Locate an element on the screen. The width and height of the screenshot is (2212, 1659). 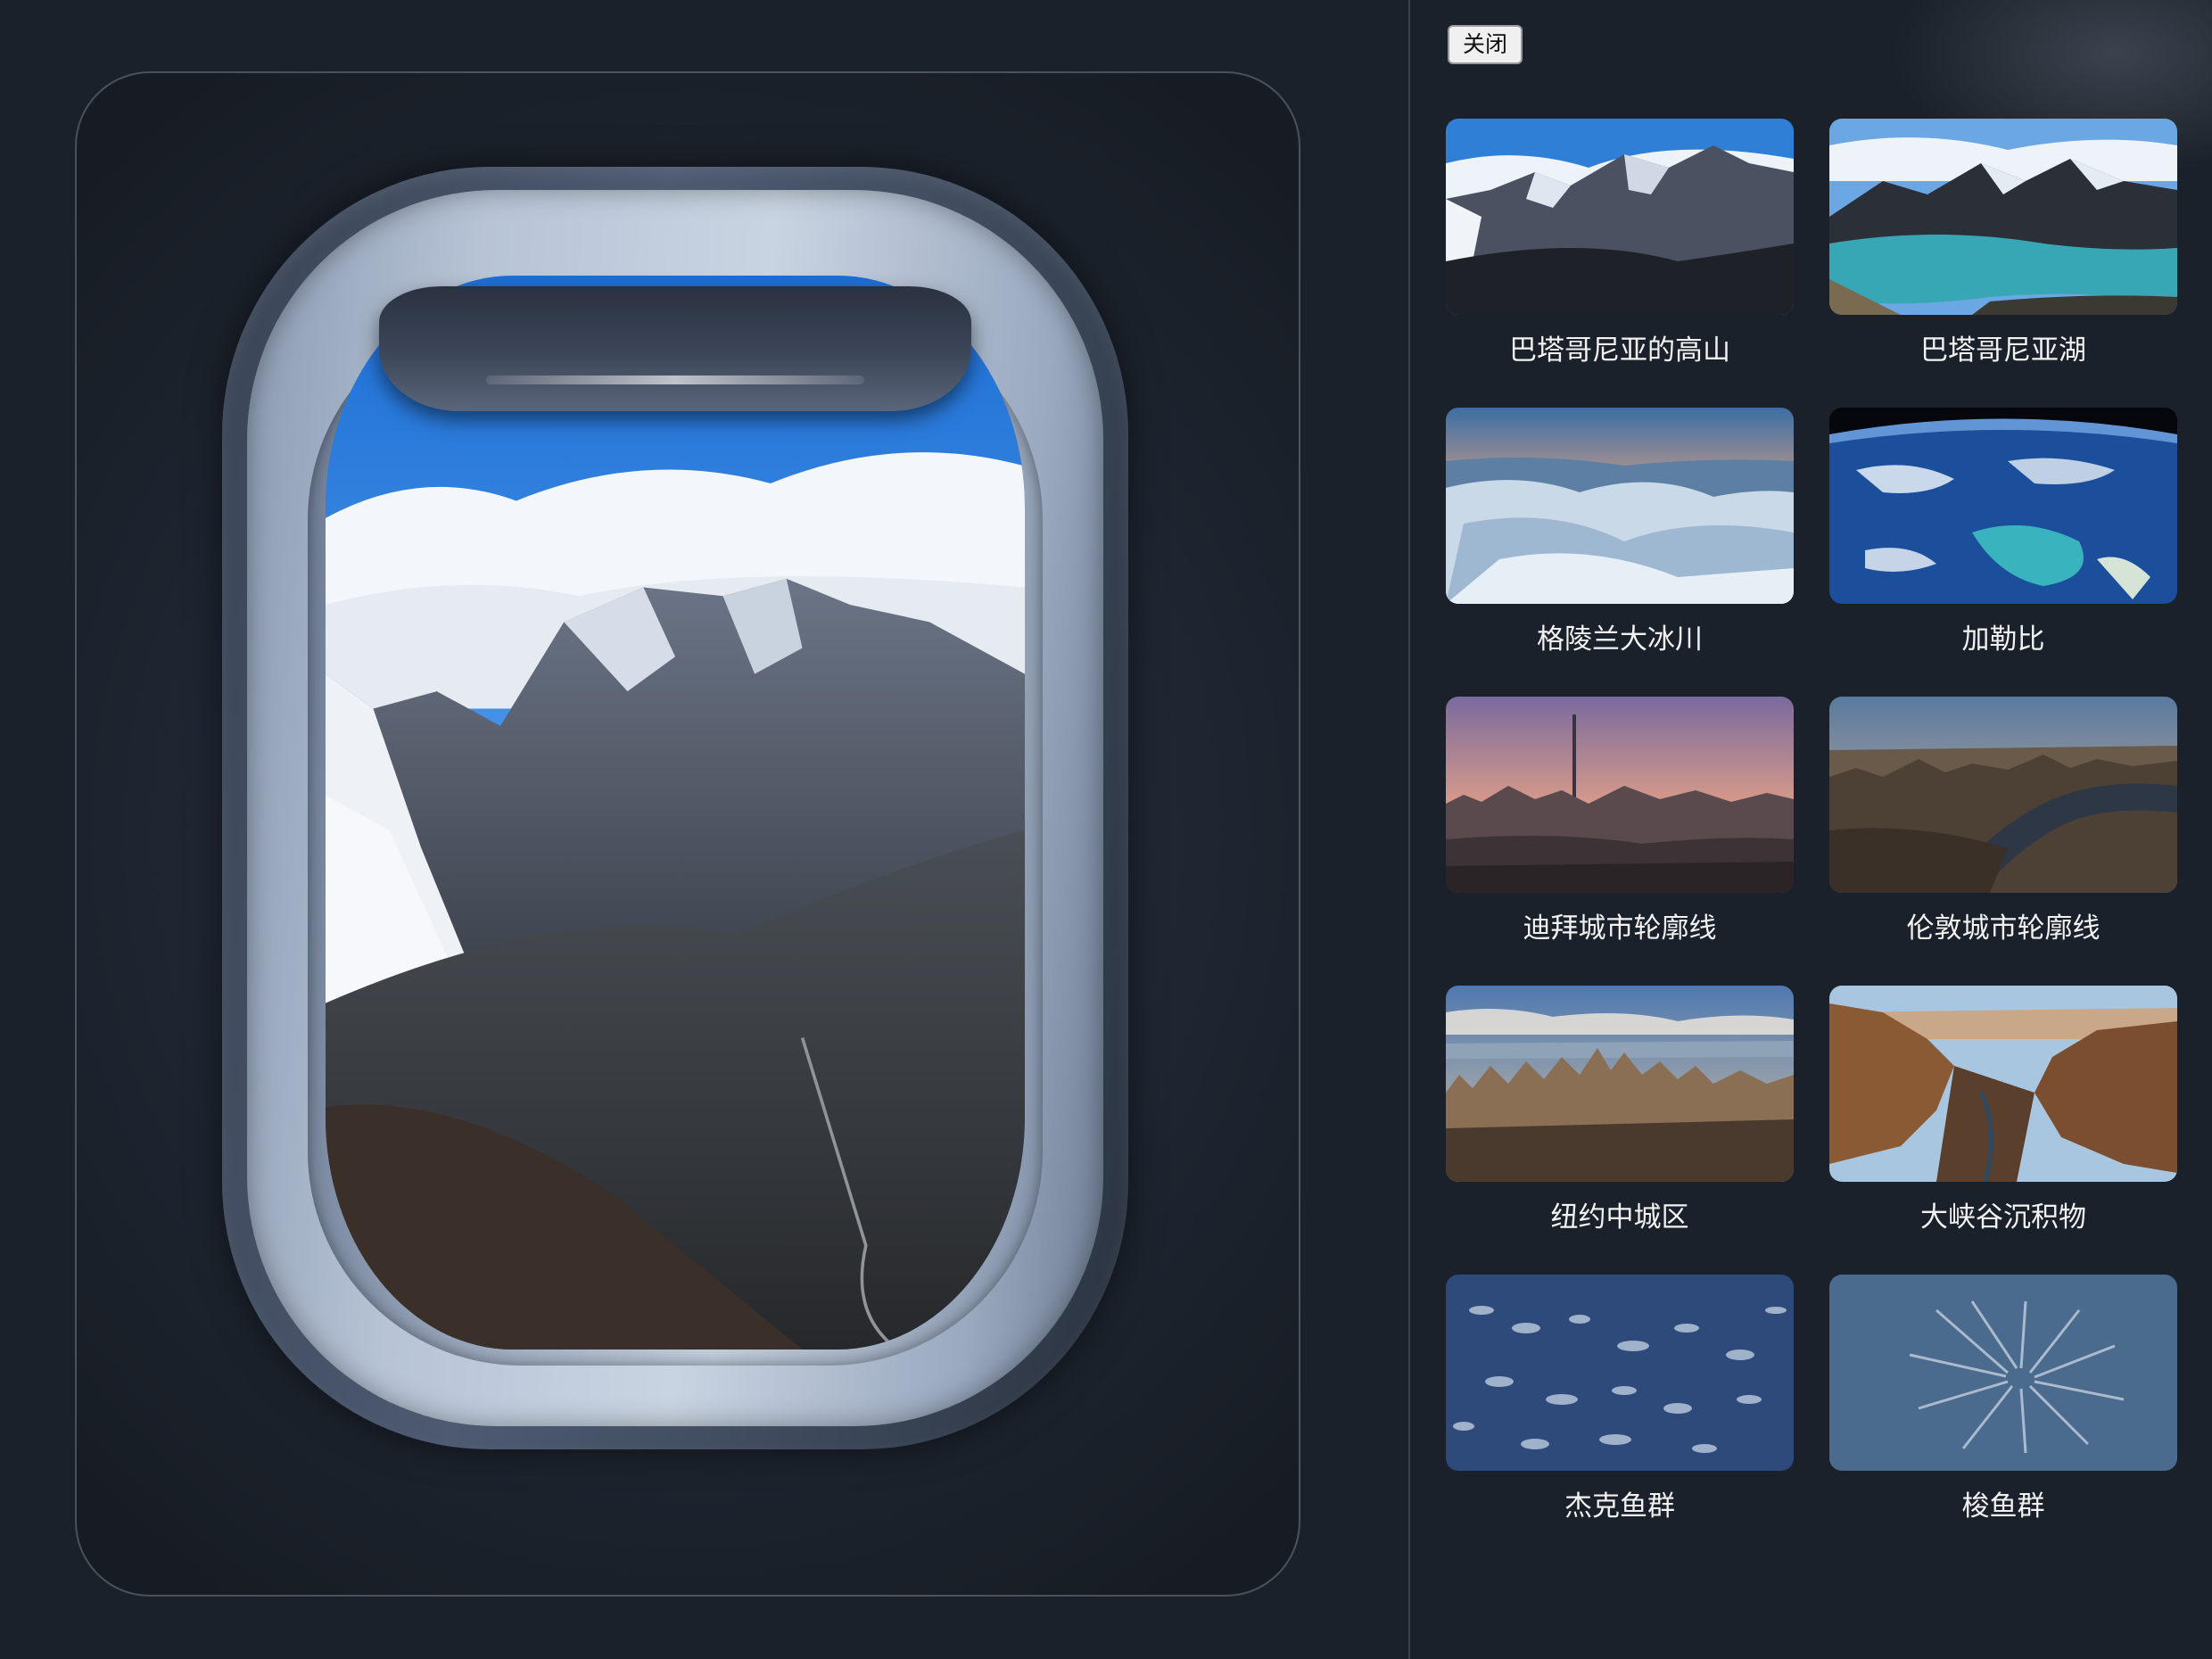
jack-fish-thumbnail-image is located at coordinates (1620, 1373).